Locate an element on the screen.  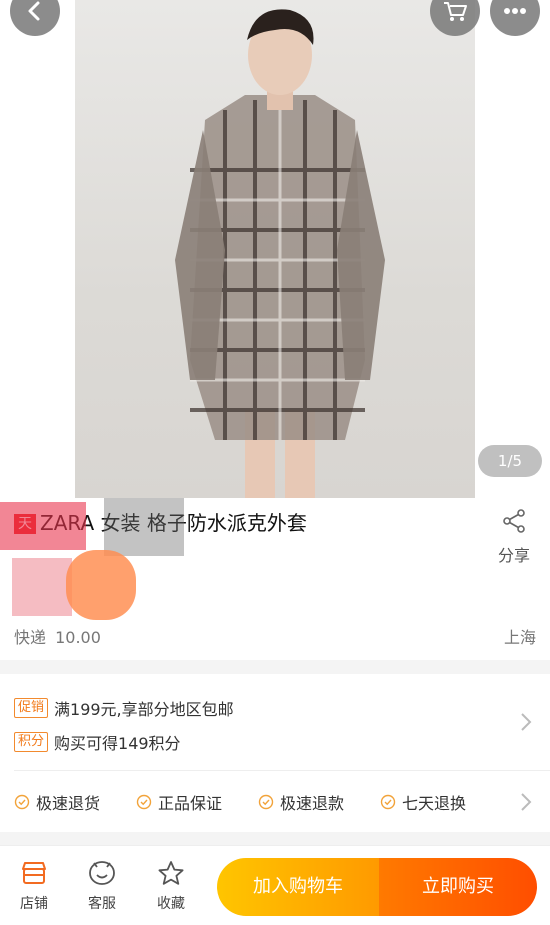
customer-service-button: 客服 is located at coordinates (102, 886).